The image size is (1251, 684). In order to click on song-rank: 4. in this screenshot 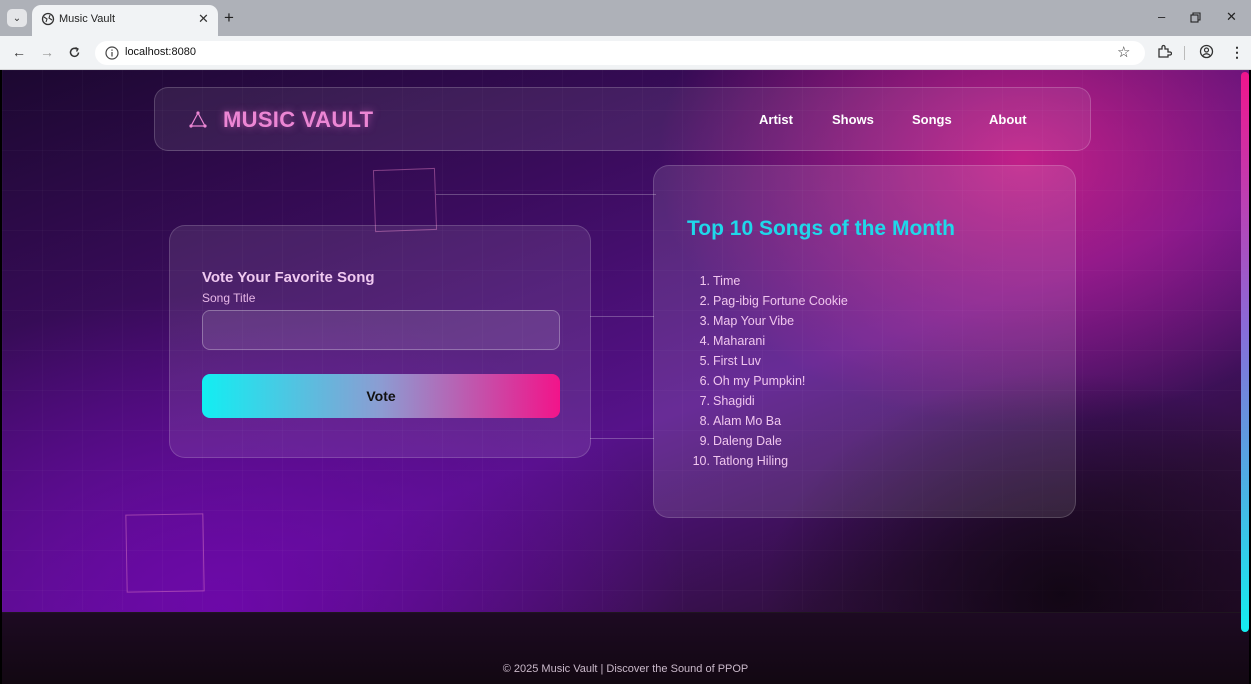, I will do `click(704, 341)`.